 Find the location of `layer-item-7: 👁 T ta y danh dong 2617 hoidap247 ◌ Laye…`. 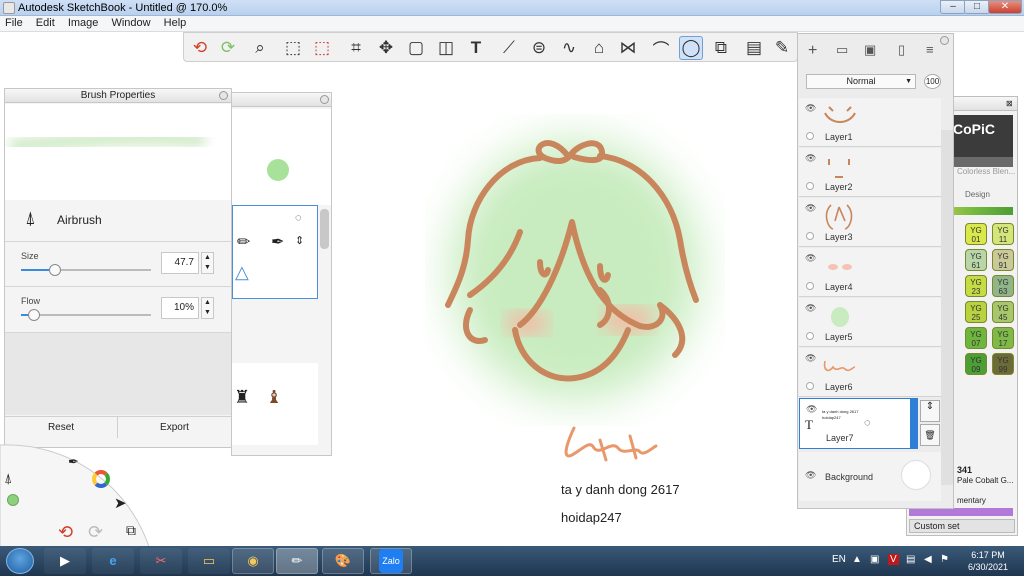

layer-item-7: 👁 T ta y danh dong 2617 hoidap247 ◌ Laye… is located at coordinates (855, 423).